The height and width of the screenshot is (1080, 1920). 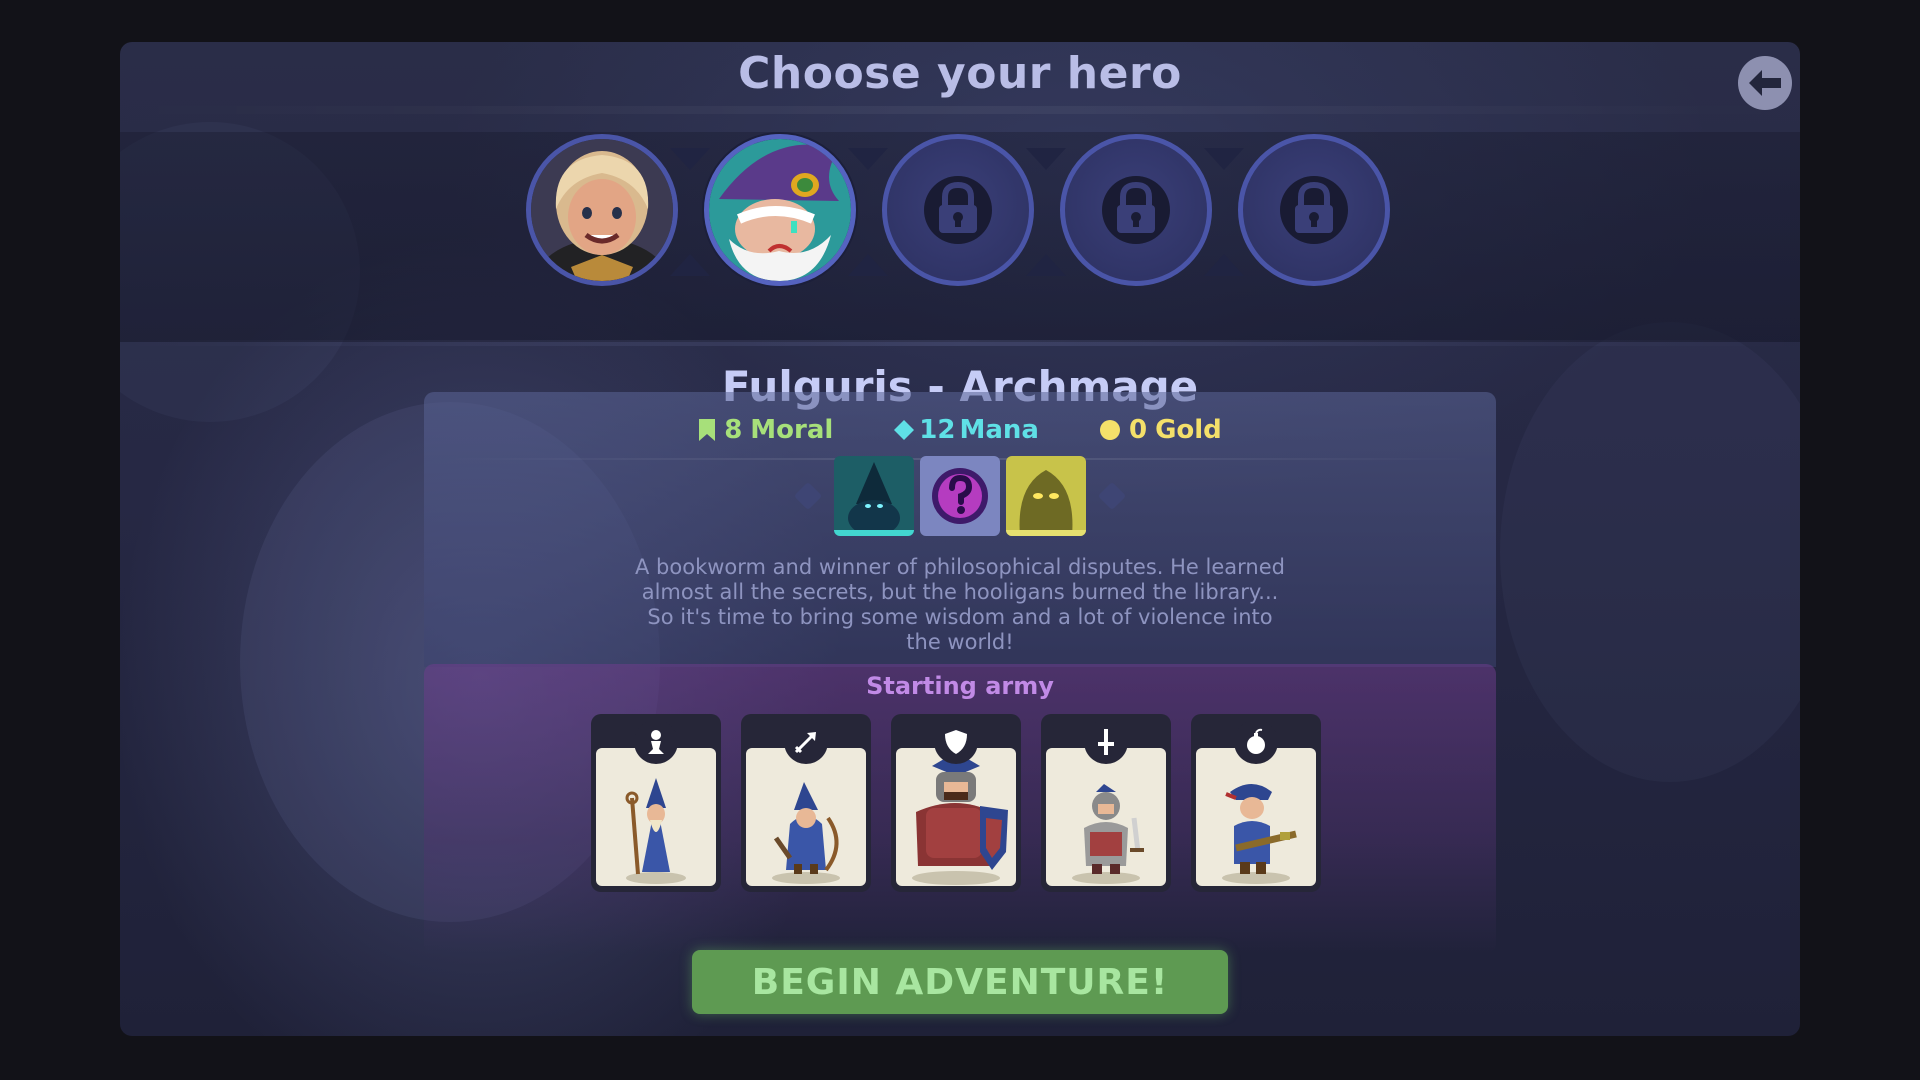 I want to click on bomb-icon, so click(x=1256, y=742).